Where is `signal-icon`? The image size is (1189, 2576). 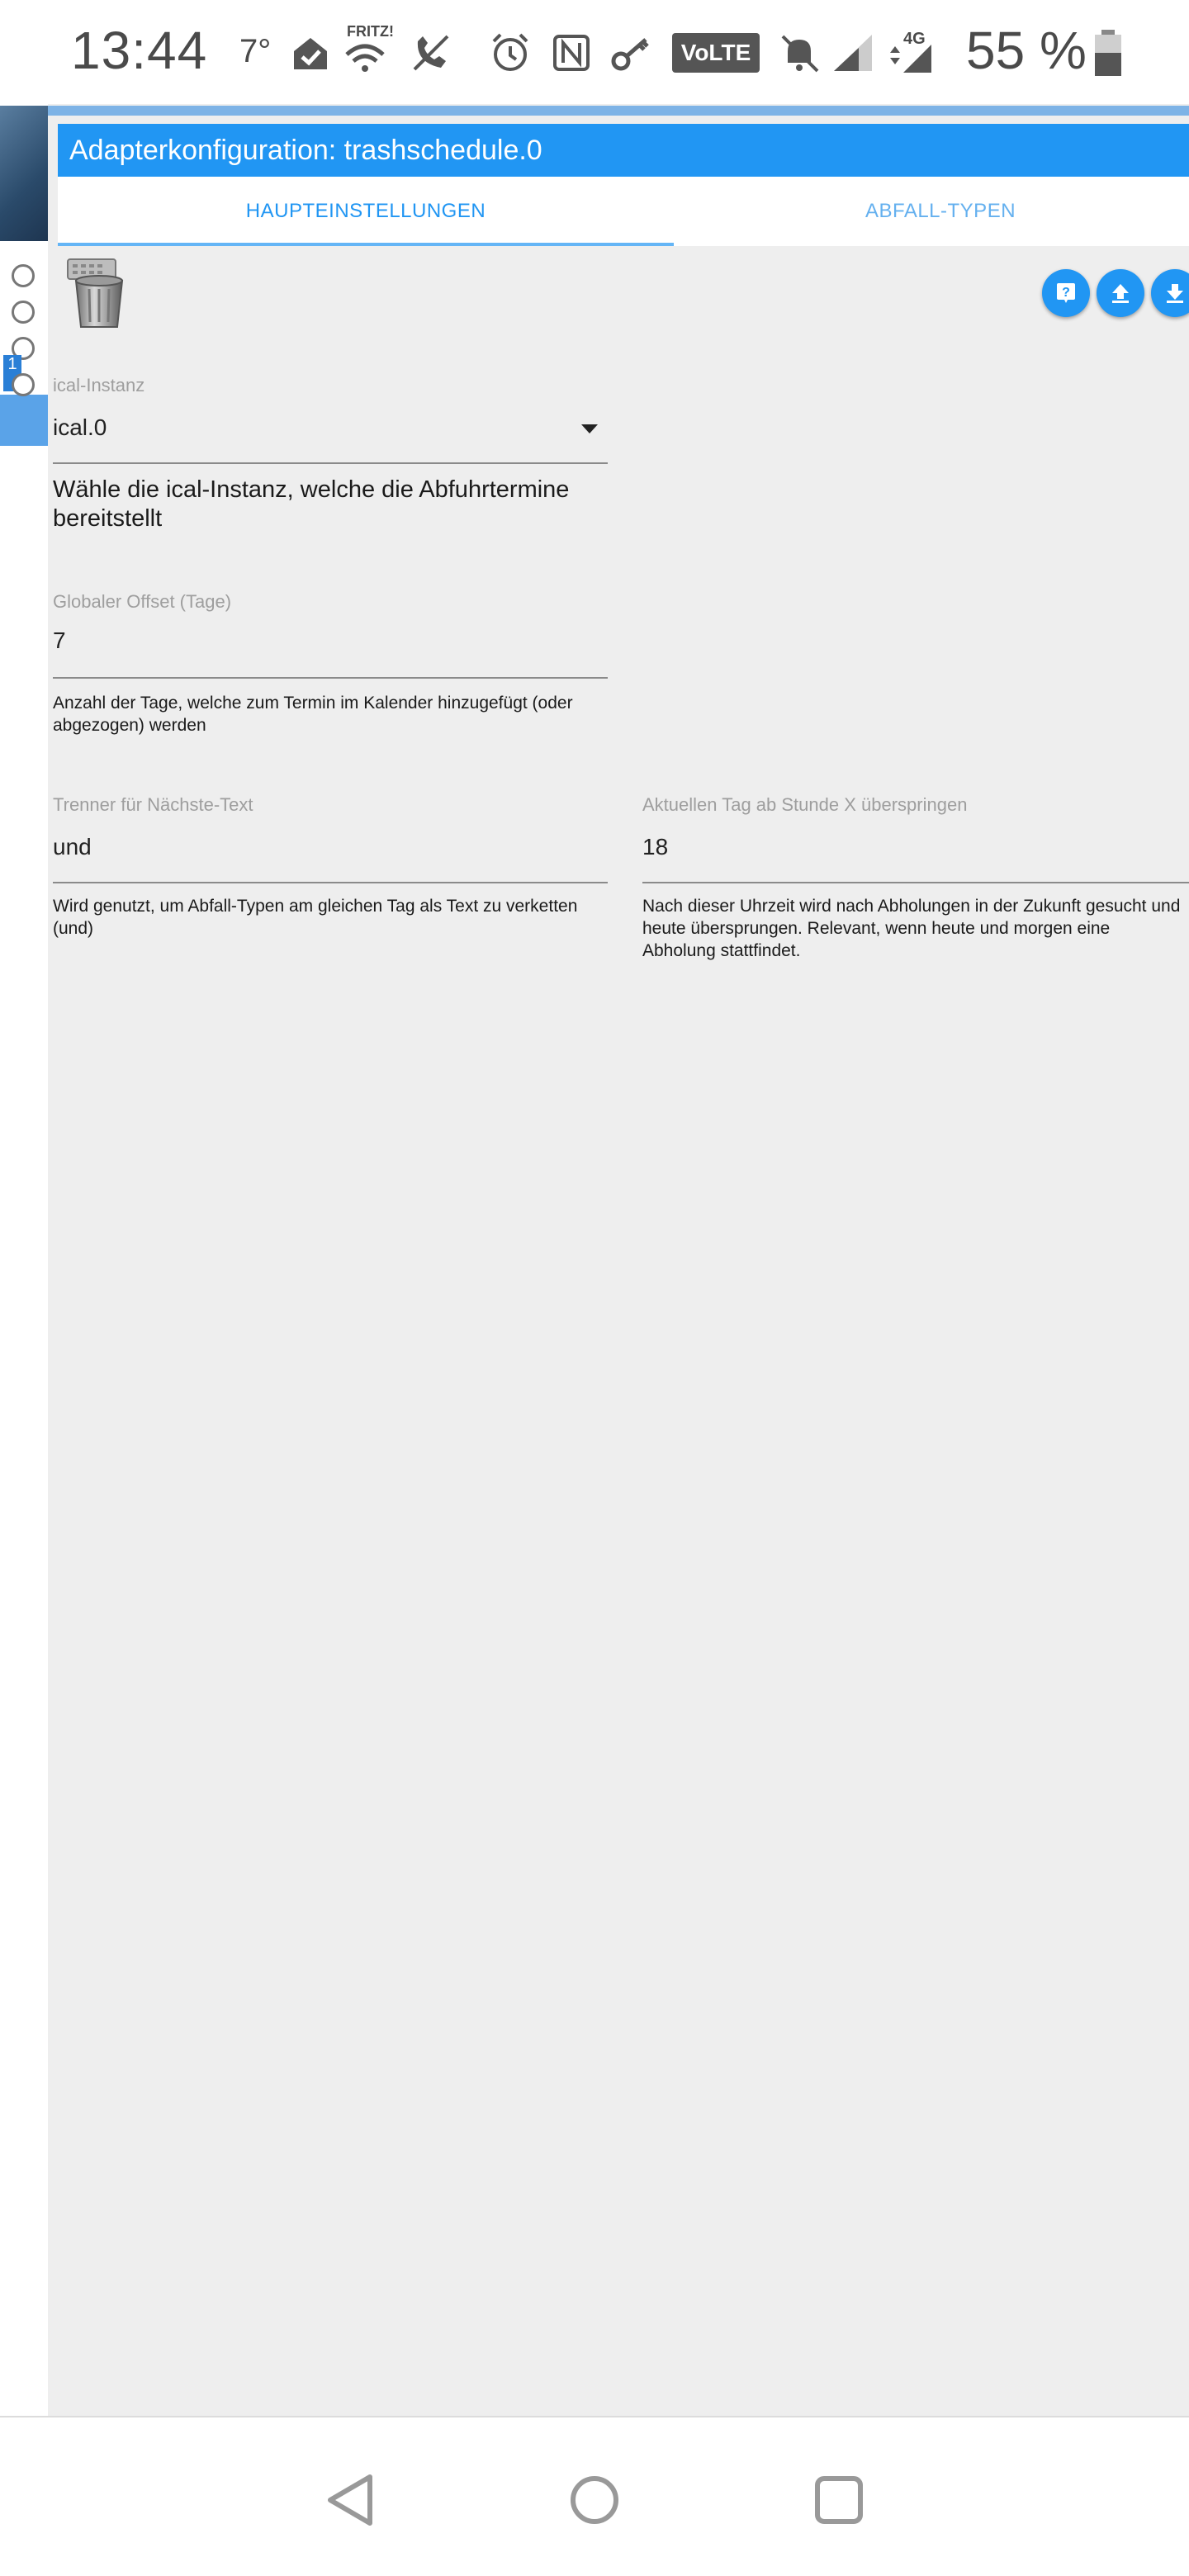
signal-icon is located at coordinates (853, 53).